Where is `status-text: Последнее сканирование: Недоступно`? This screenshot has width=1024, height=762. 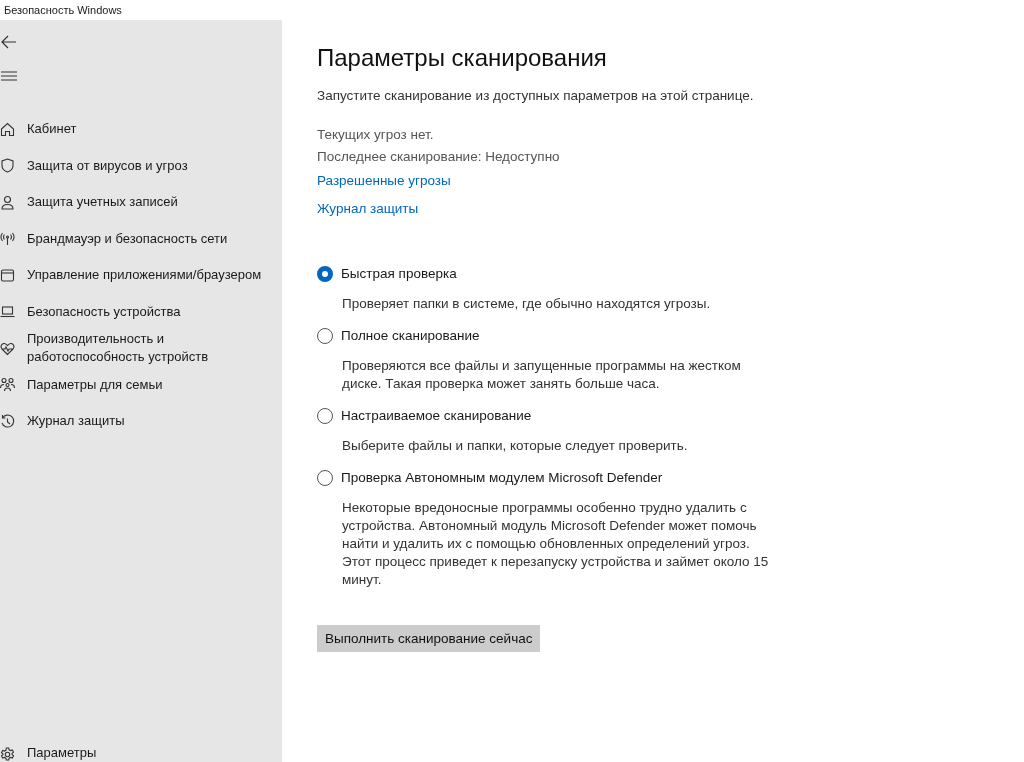
status-text: Последнее сканирование: Недоступно is located at coordinates (439, 157).